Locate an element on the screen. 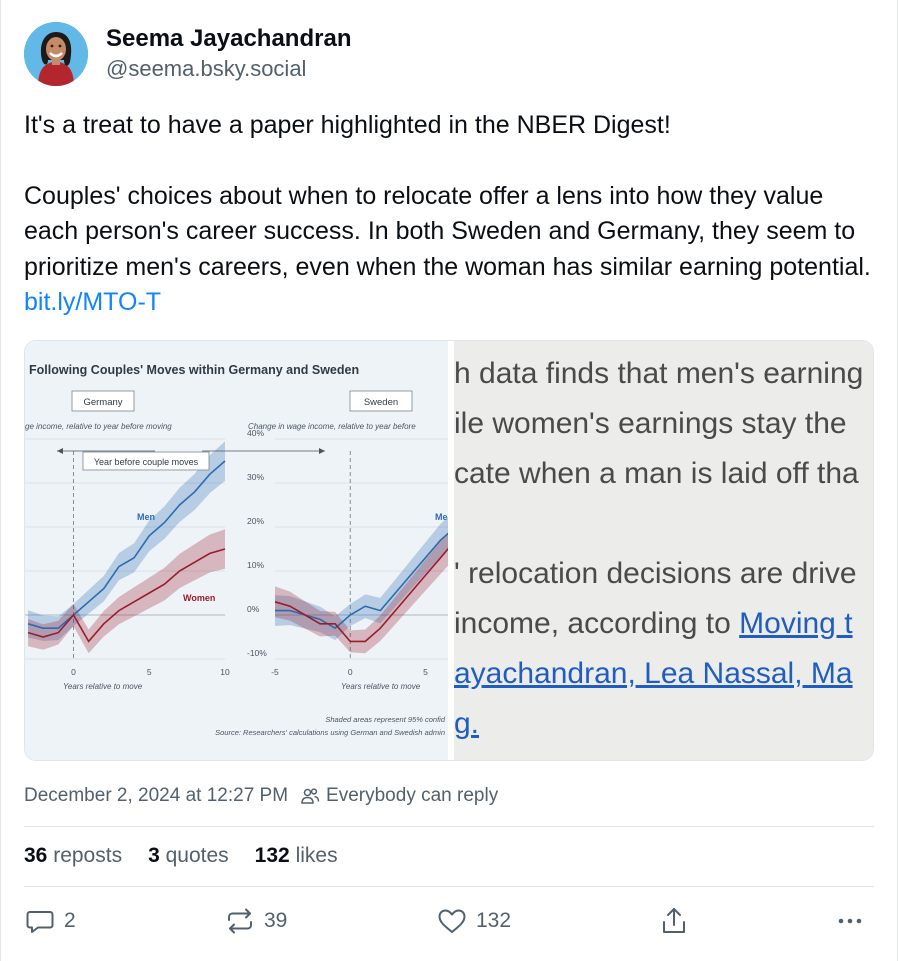 The image size is (898, 961). screenshot-line: cate when a man is laid off tha is located at coordinates (656, 474).